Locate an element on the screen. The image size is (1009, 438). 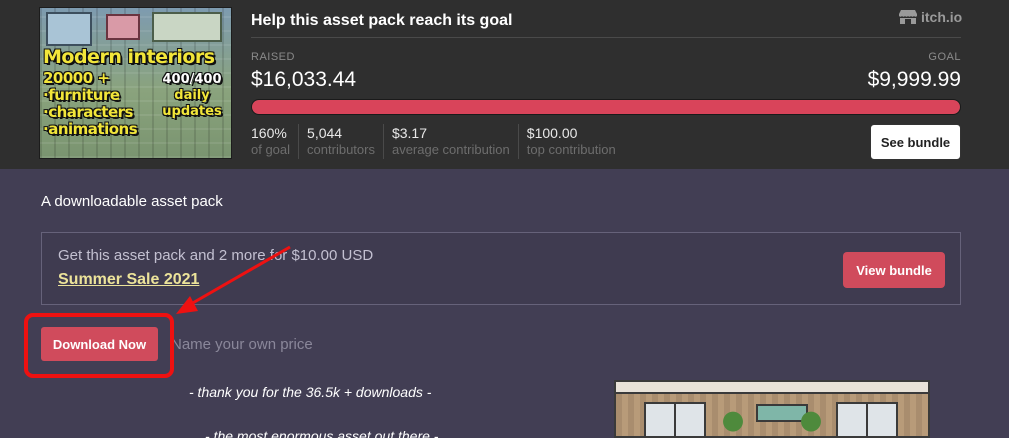
stat-value: 5,044 is located at coordinates (325, 133).